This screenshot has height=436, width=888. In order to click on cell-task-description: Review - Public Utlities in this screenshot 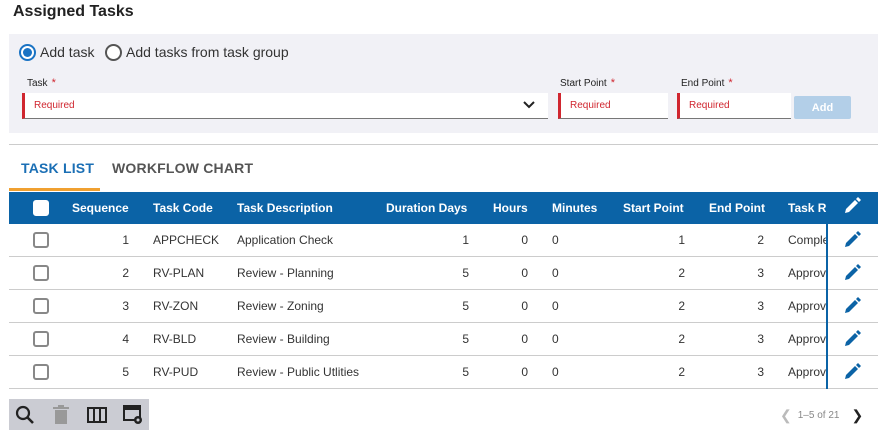, I will do `click(298, 372)`.